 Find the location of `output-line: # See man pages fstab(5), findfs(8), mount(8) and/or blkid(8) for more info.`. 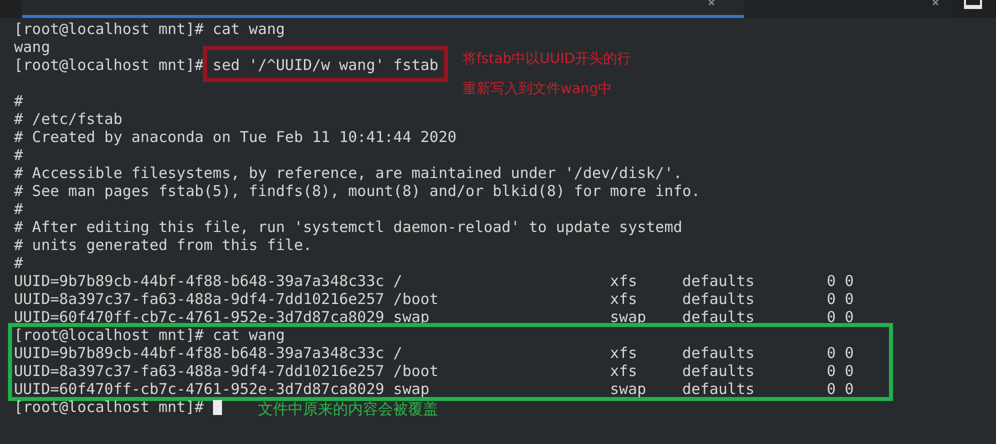

output-line: # See man pages fstab(5), findfs(8), mount(8) and/or blkid(8) for more info. is located at coordinates (357, 191).